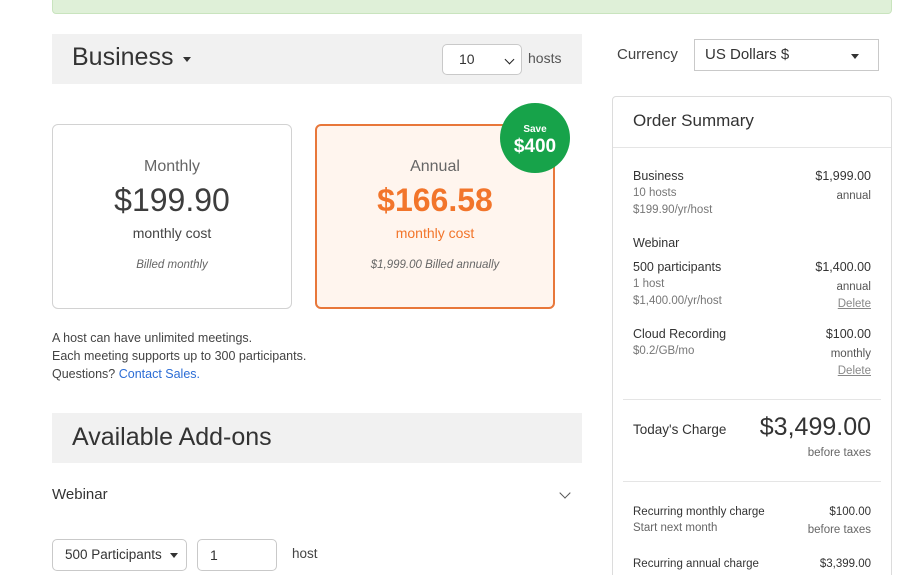 The width and height of the screenshot is (910, 575). What do you see at coordinates (815, 427) in the screenshot?
I see `todays-charge-amount: $3,499.00` at bounding box center [815, 427].